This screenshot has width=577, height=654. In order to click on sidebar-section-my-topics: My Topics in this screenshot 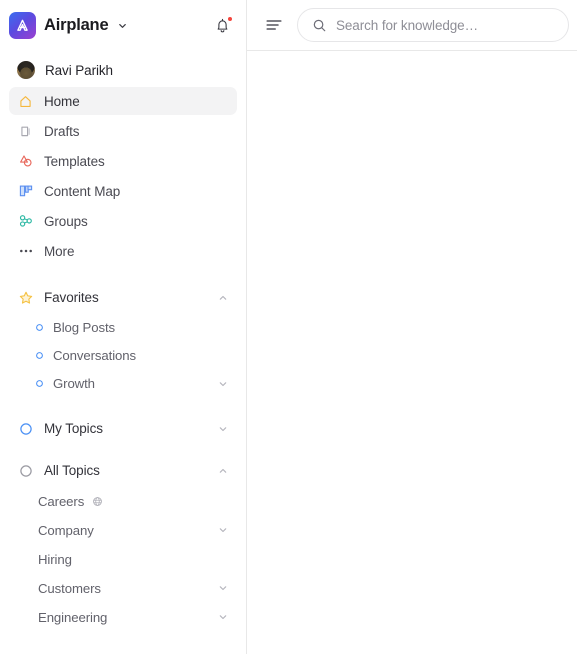, I will do `click(123, 428)`.